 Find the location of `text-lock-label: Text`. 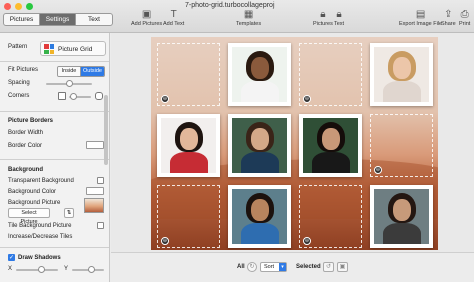

text-lock-label: Text is located at coordinates (339, 24).